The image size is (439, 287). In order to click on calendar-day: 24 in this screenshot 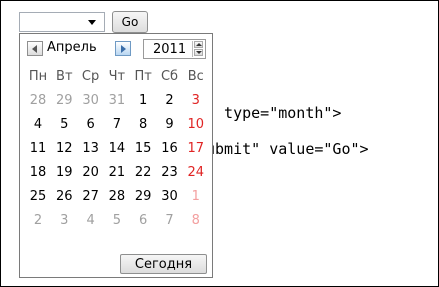, I will do `click(196, 173)`.